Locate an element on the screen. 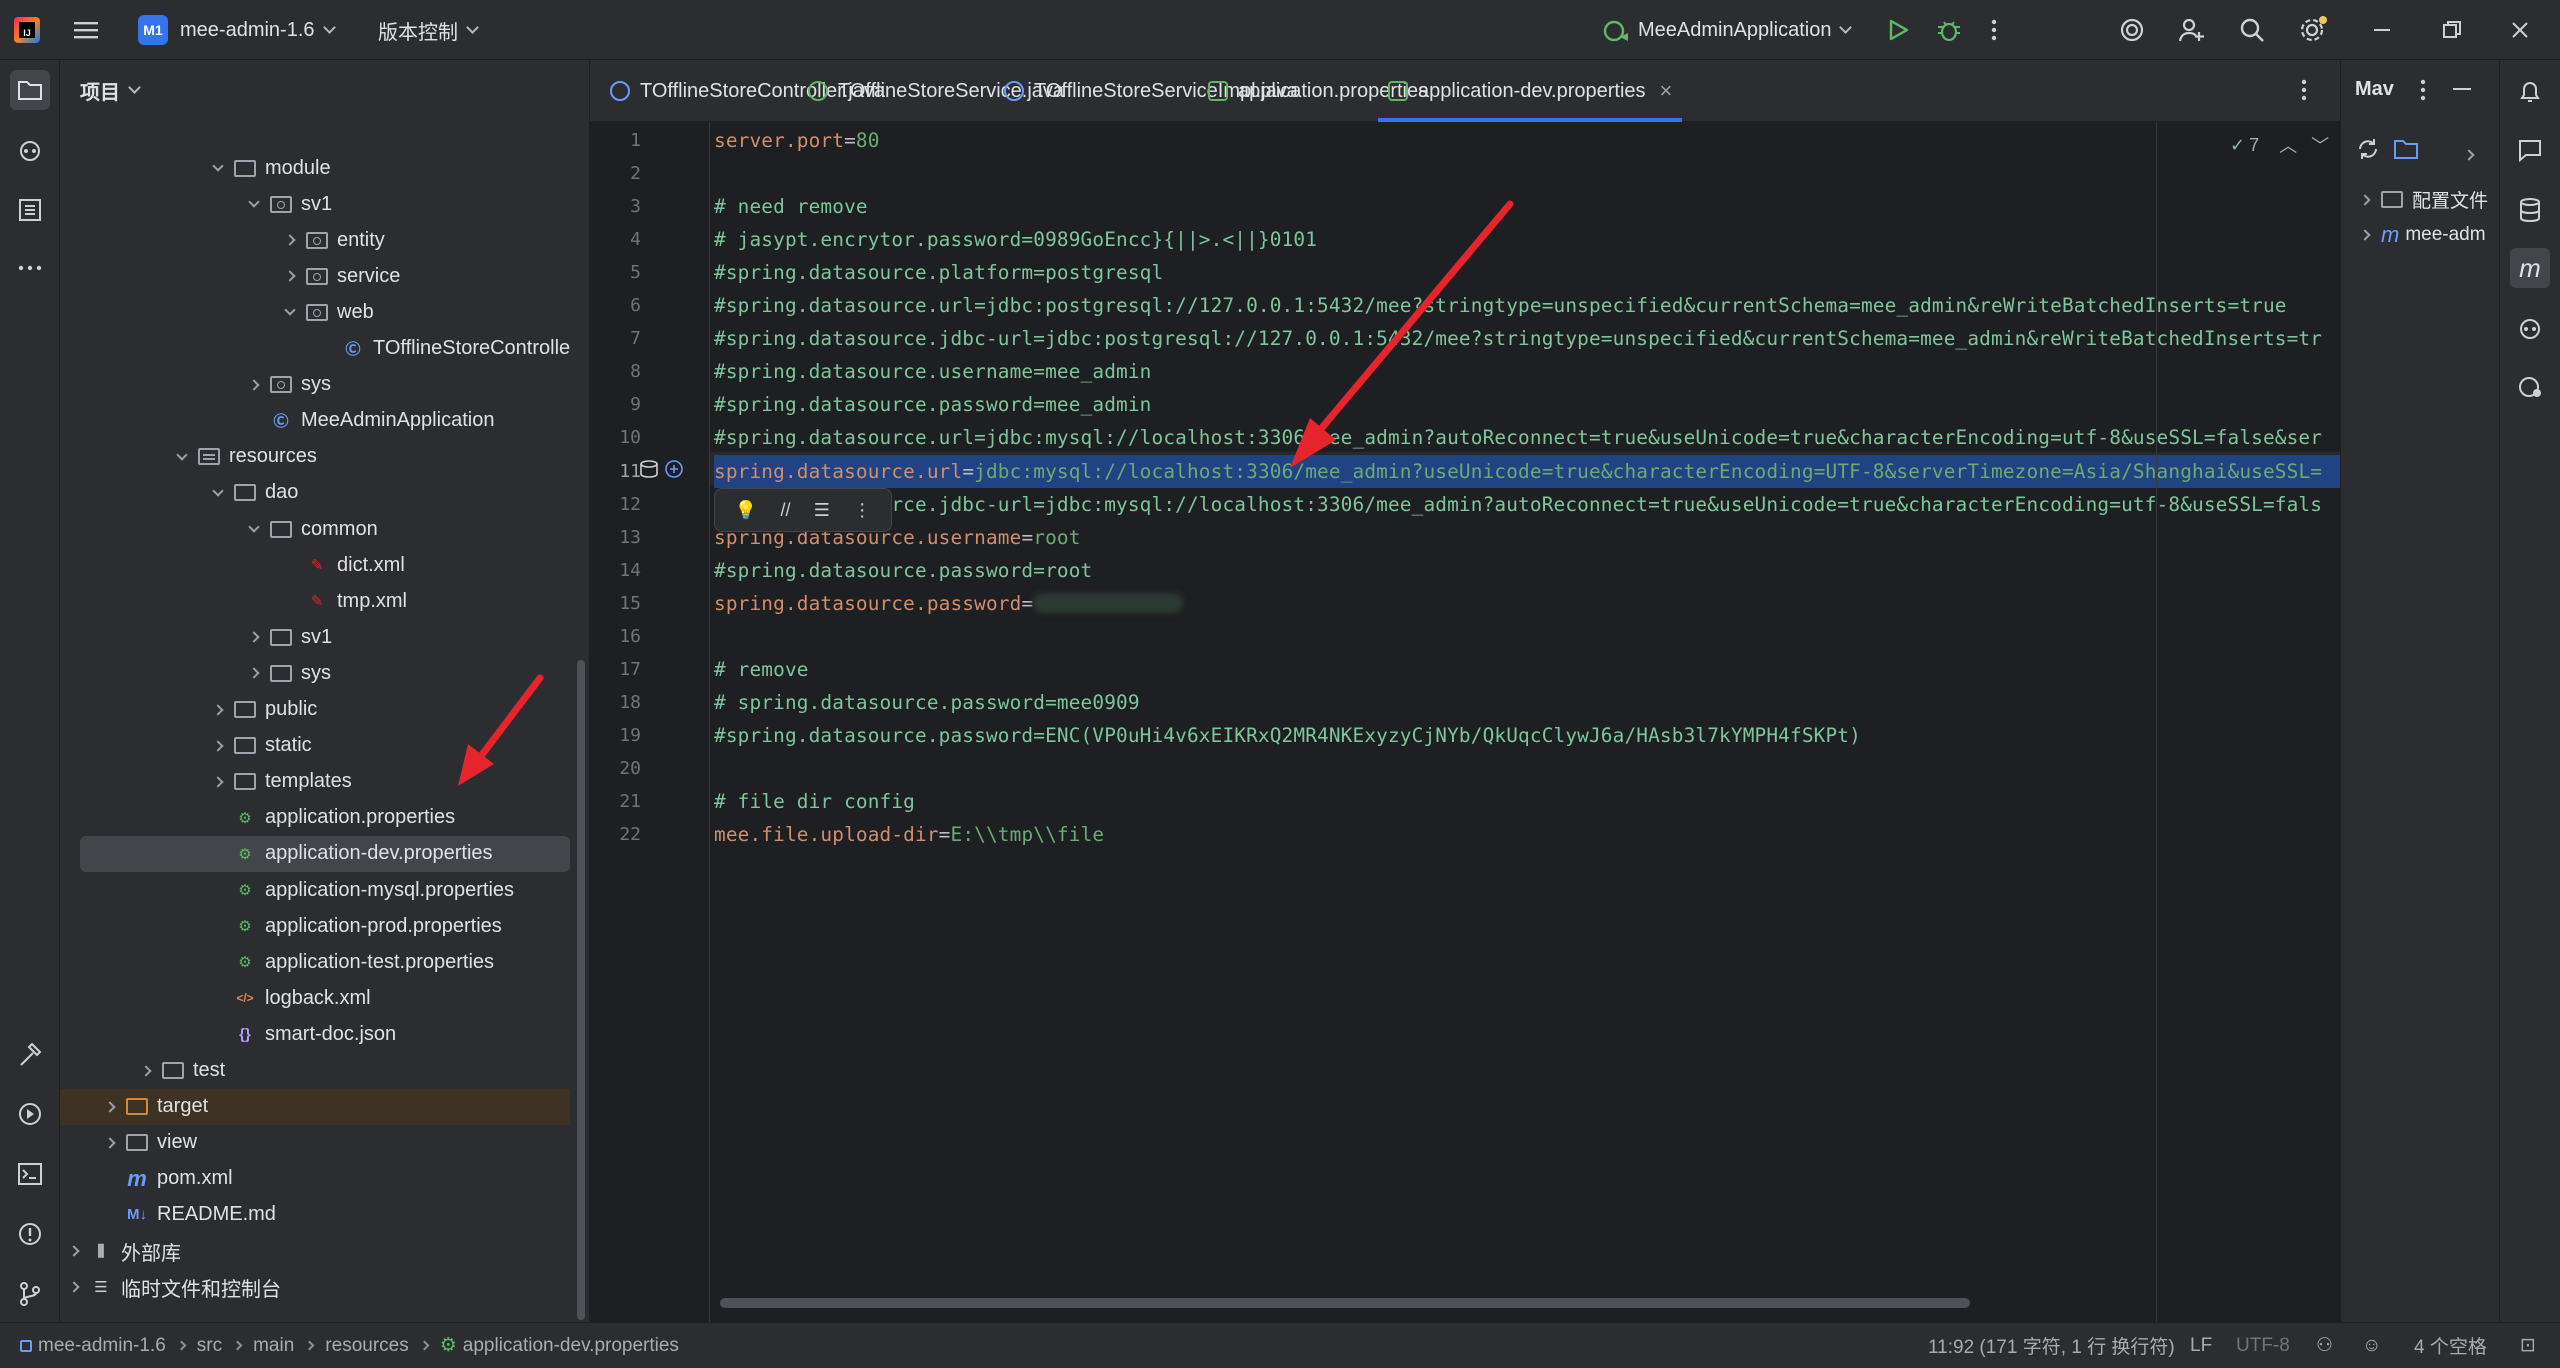 The height and width of the screenshot is (1368, 2560). tree-item: {} smart-doc.json is located at coordinates (315, 1034).